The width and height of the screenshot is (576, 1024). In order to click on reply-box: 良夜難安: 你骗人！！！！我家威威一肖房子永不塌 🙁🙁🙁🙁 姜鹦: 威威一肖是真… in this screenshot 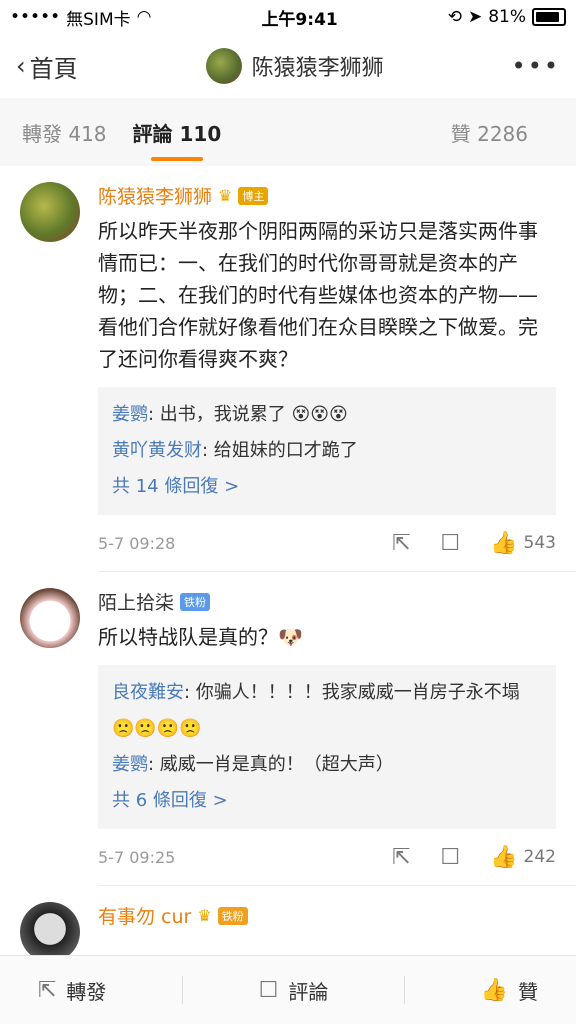, I will do `click(327, 747)`.